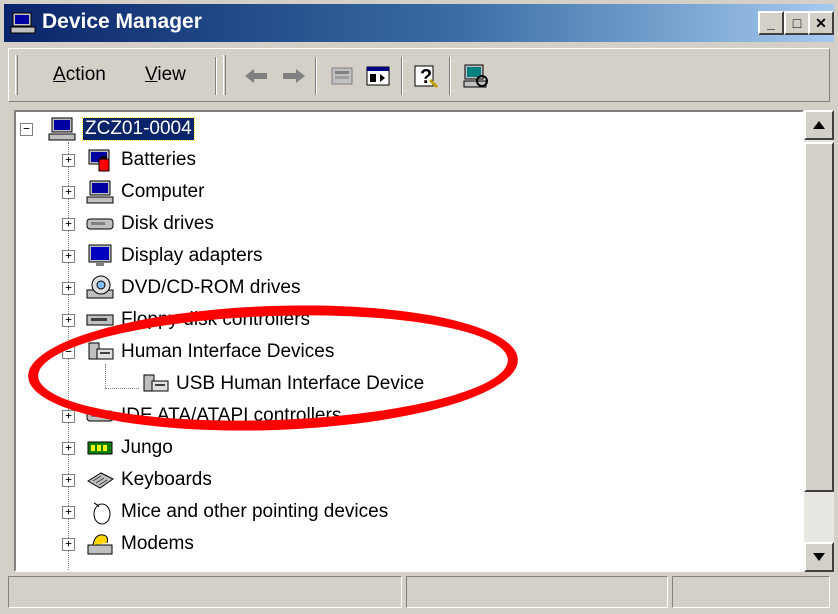 This screenshot has width=838, height=614. I want to click on tree-item-label: Batteries, so click(158, 159).